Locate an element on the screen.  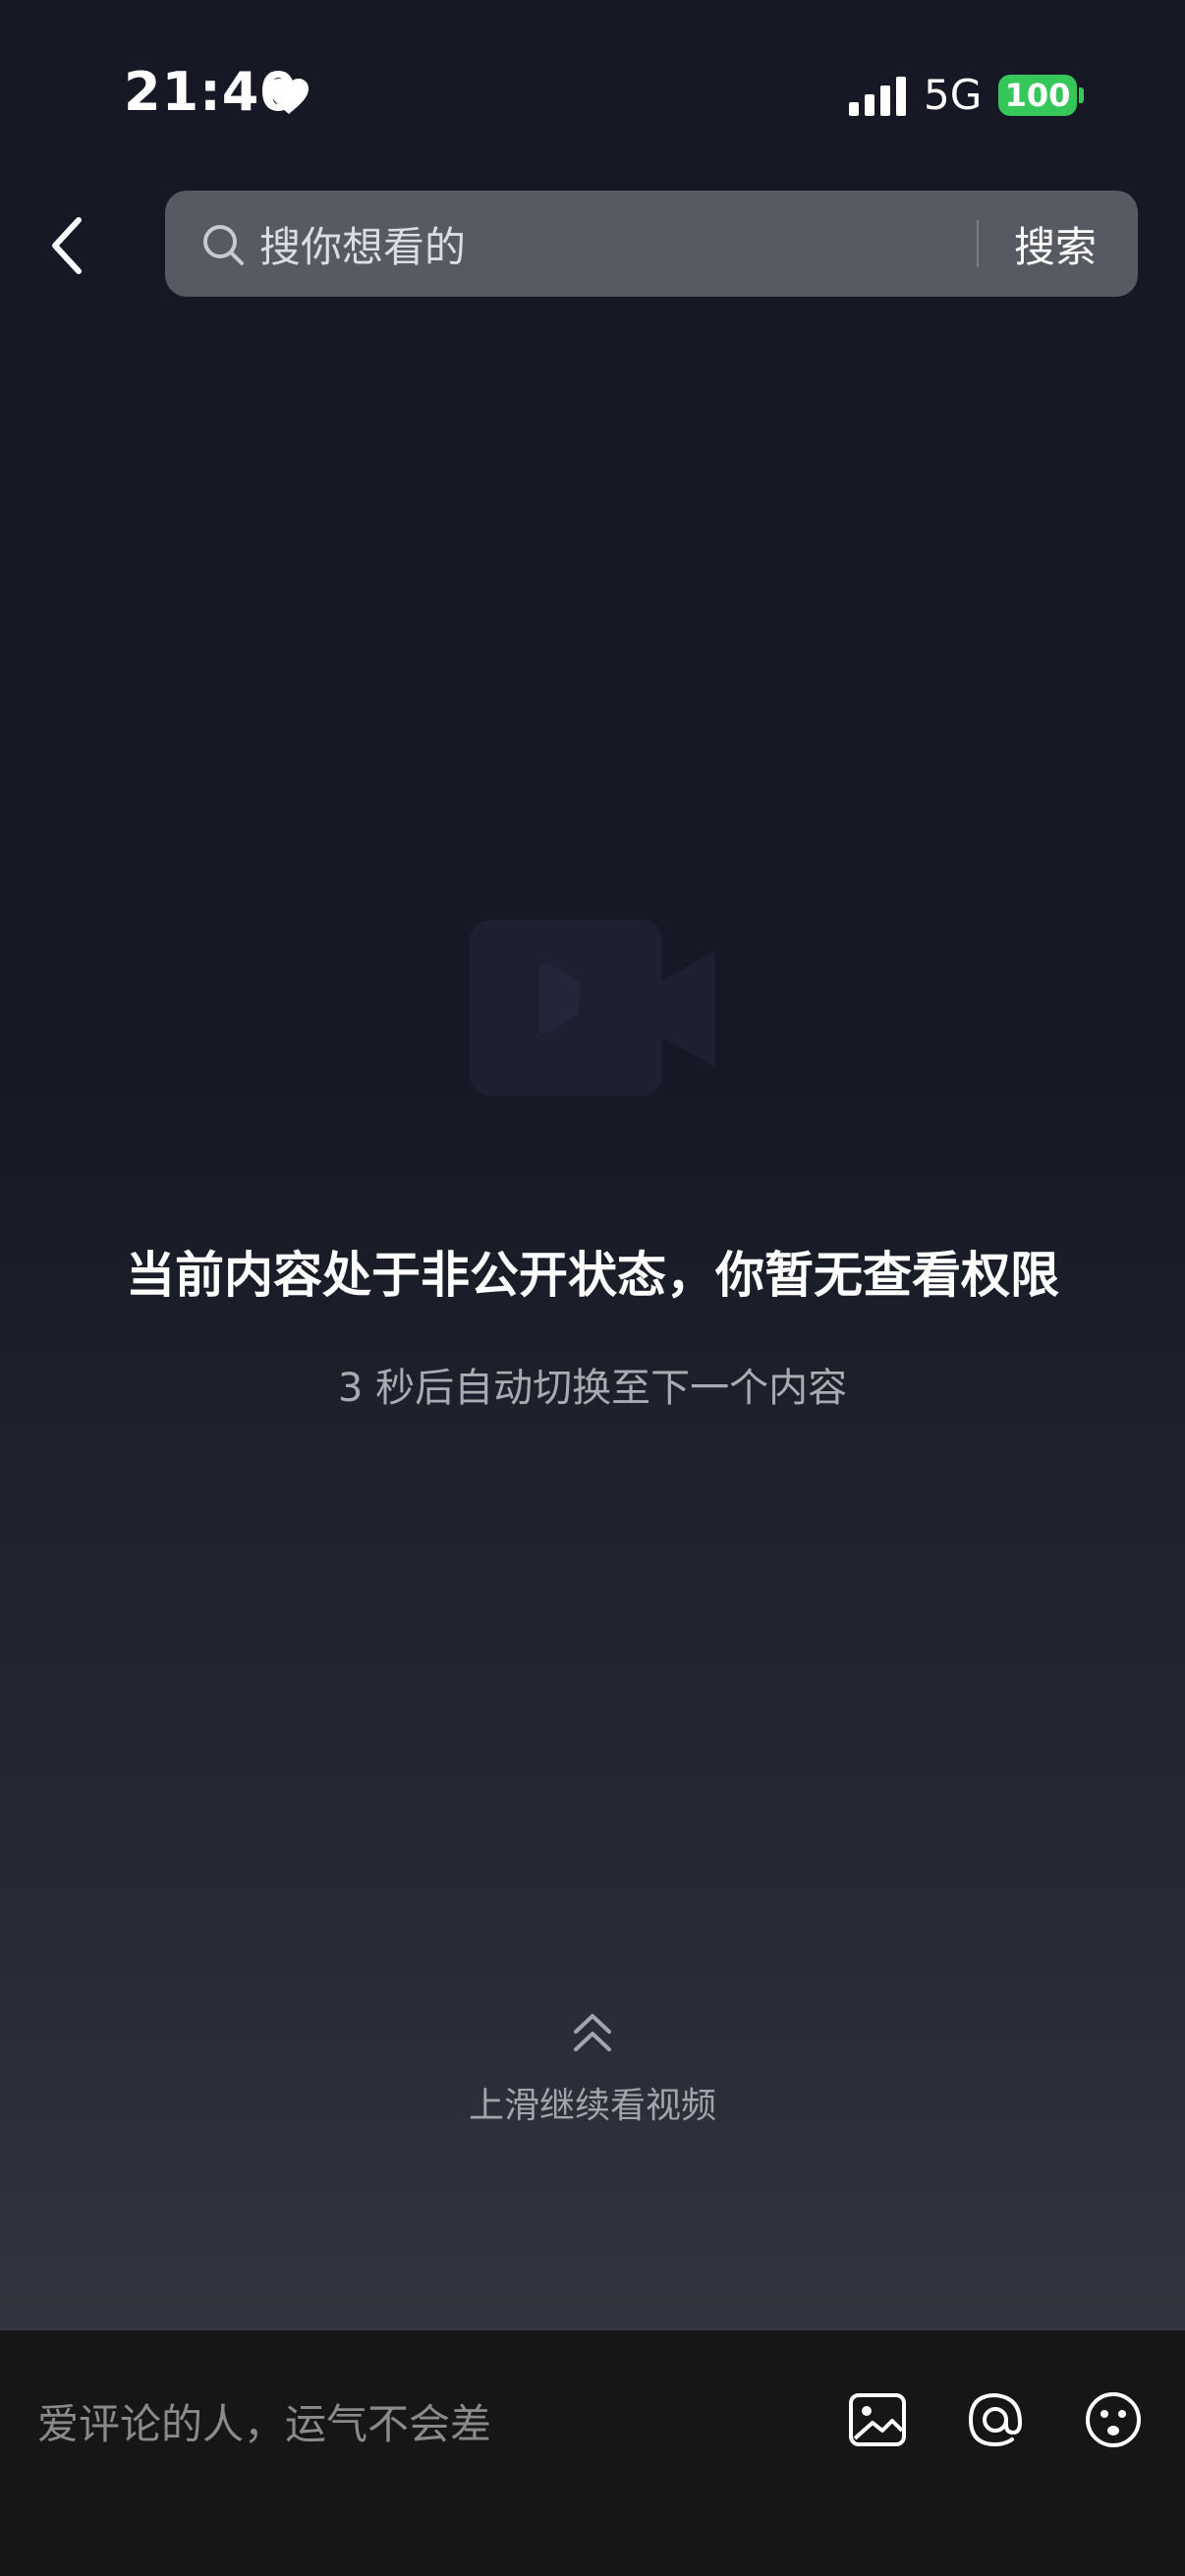
comment-input: 爱评论的人，运气不会差 is located at coordinates (421, 2424).